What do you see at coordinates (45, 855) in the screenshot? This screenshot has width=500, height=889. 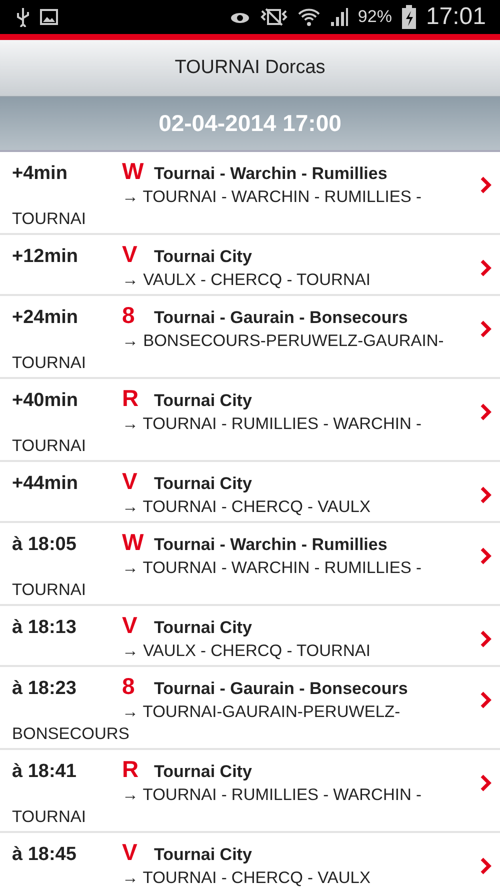 I see `departure-time: à 18:45` at bounding box center [45, 855].